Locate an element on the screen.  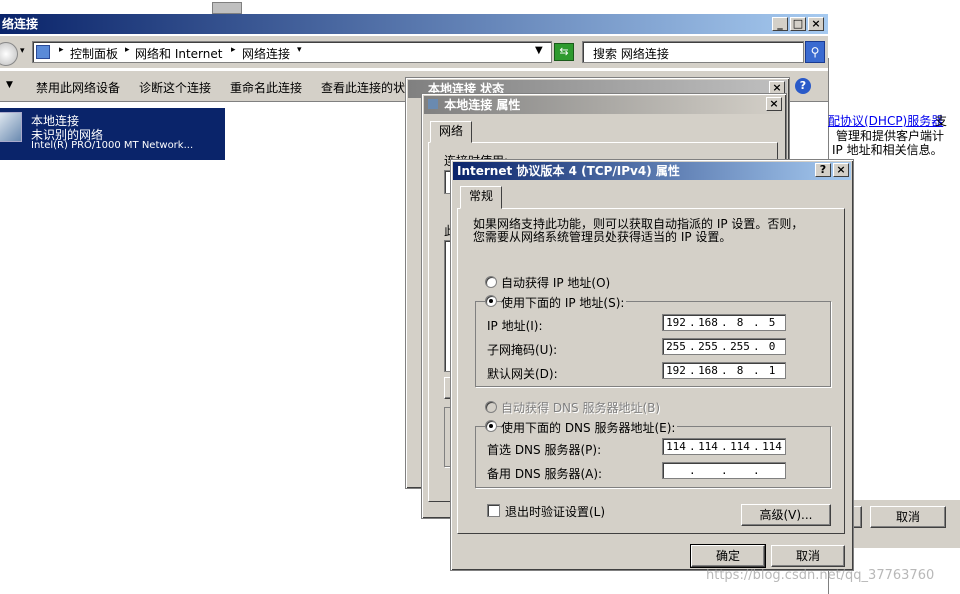
alternate-dns-label: 备用 DNS 服务器(A): is located at coordinates (545, 474).